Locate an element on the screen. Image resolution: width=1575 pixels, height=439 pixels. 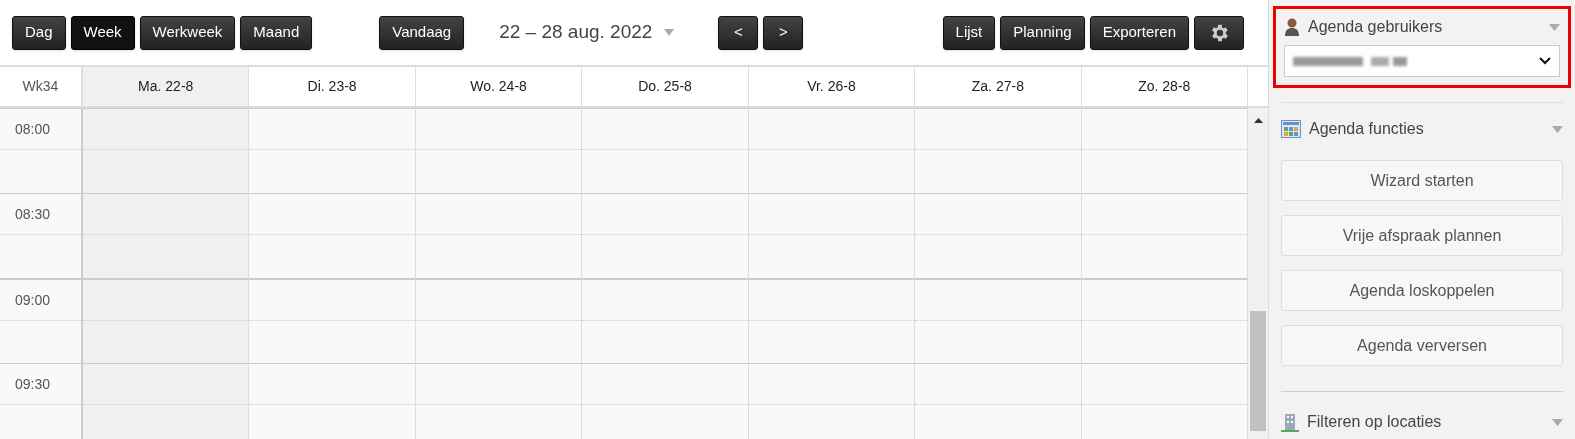
user-select is located at coordinates (1422, 61).